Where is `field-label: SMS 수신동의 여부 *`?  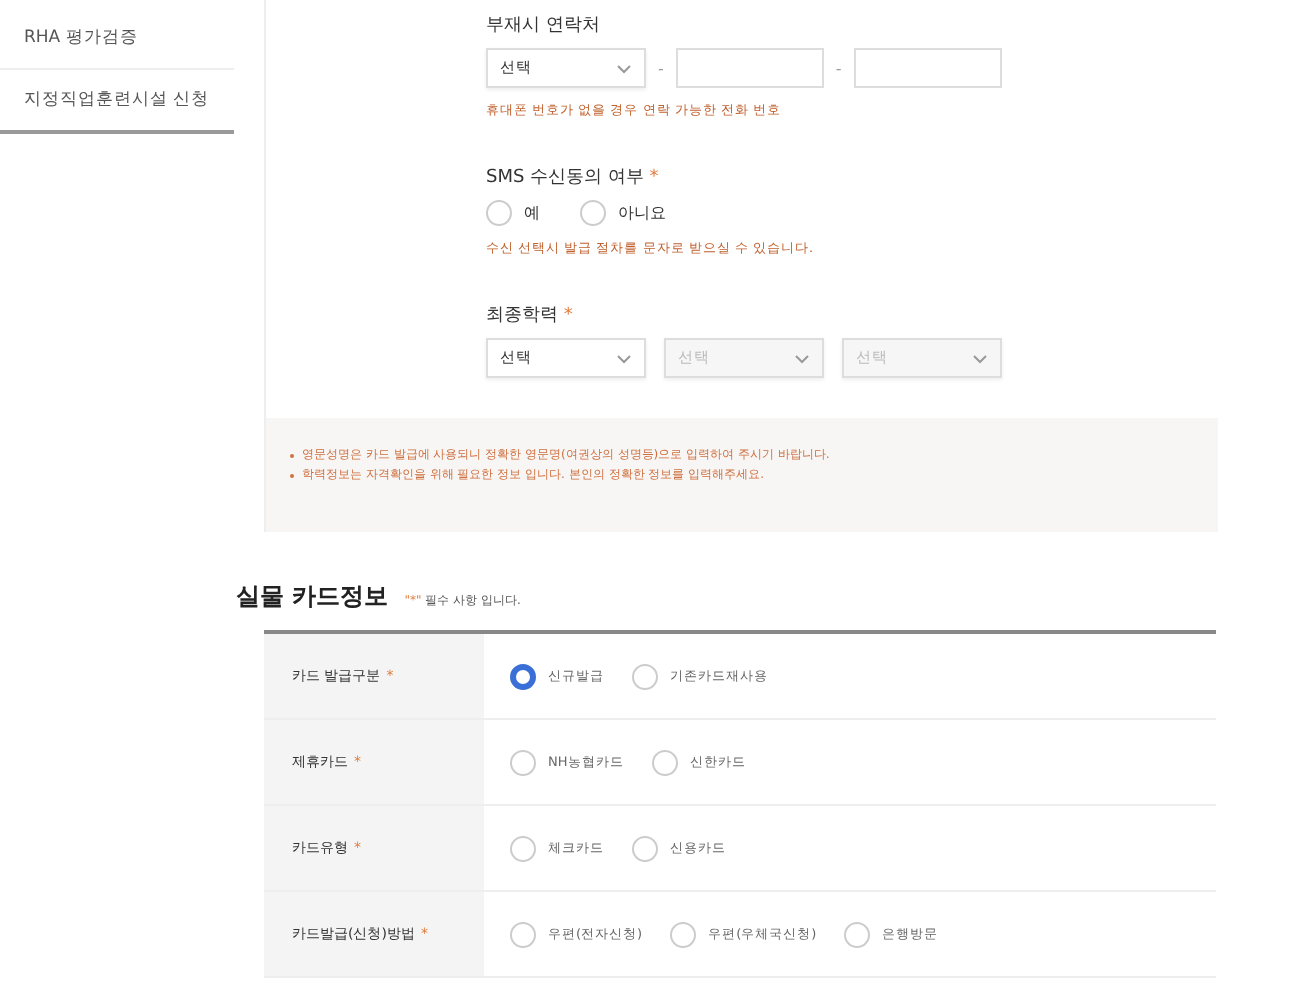 field-label: SMS 수신동의 여부 * is located at coordinates (573, 178).